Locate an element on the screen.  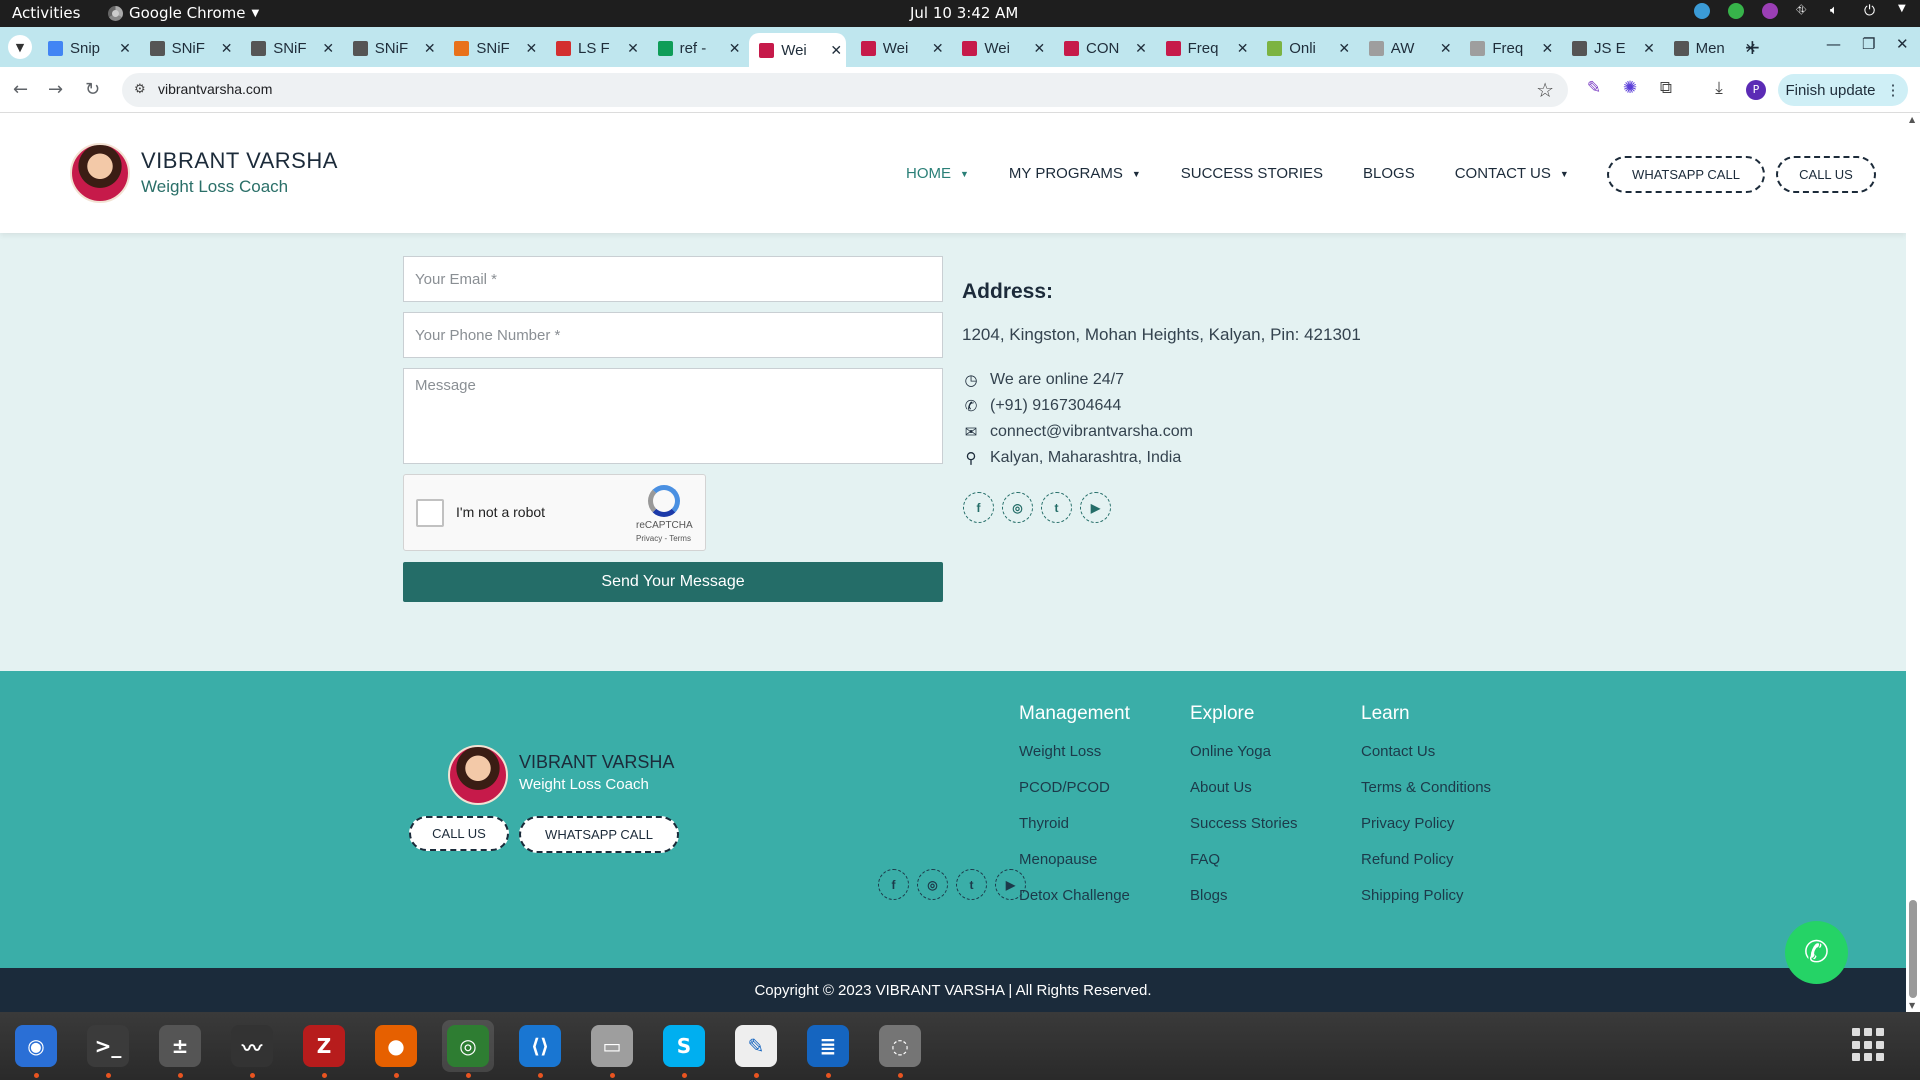
nav-item: BLOGS is located at coordinates (1389, 173).